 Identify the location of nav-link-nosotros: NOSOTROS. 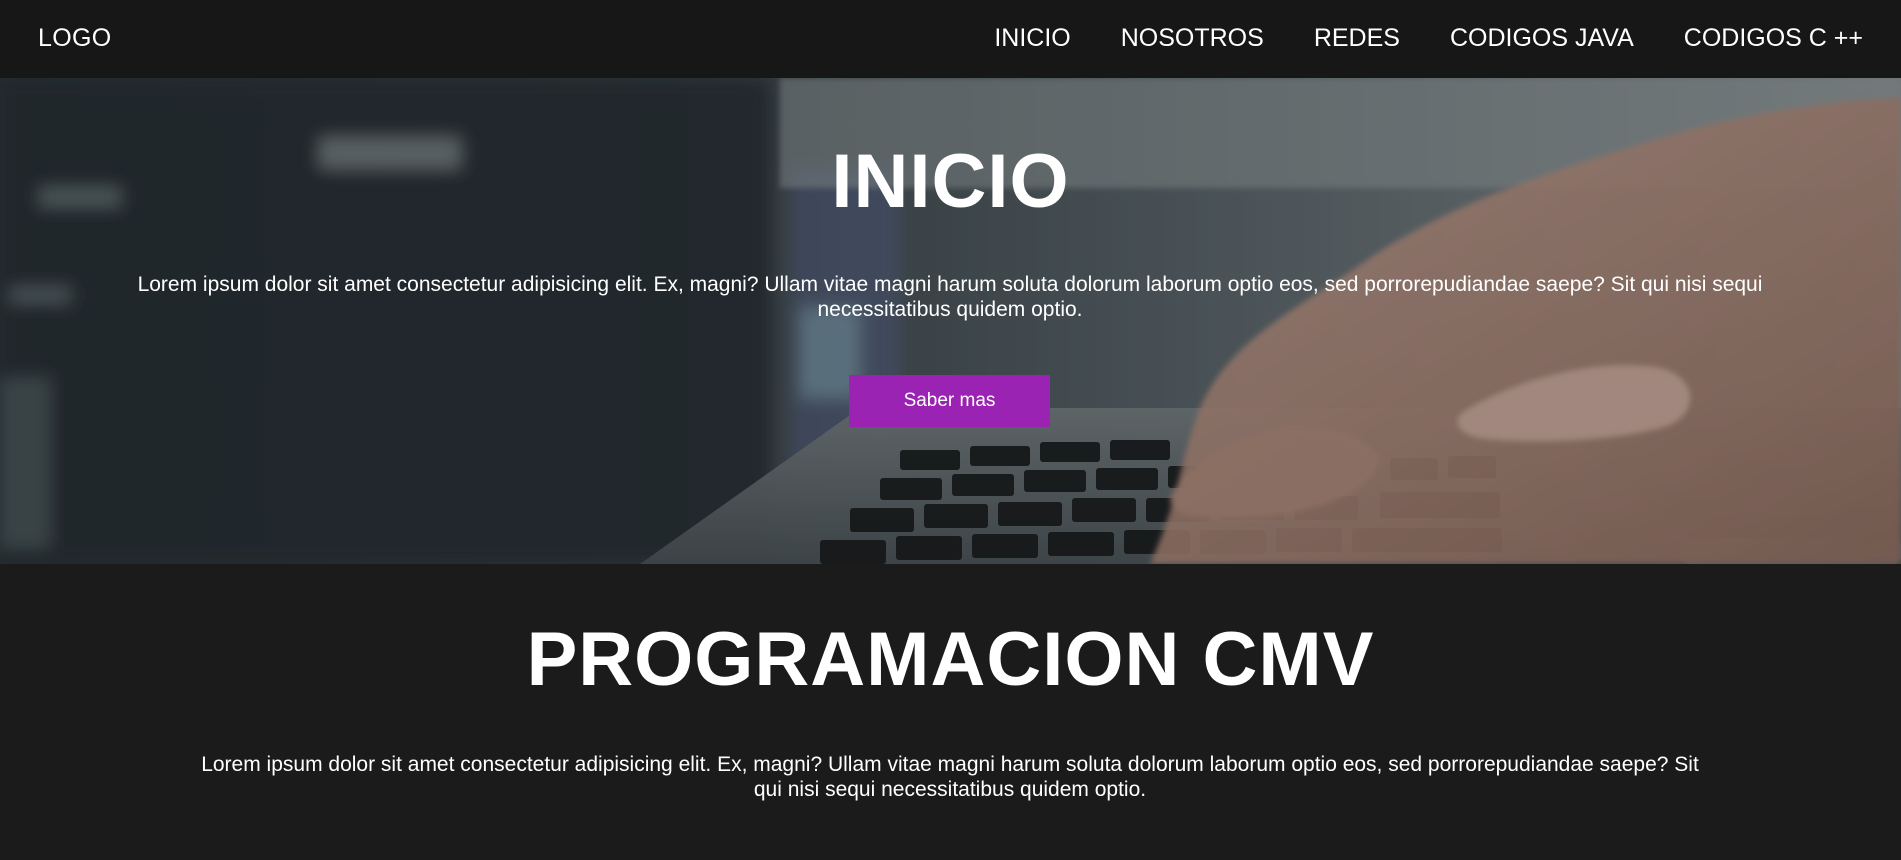
(1192, 38).